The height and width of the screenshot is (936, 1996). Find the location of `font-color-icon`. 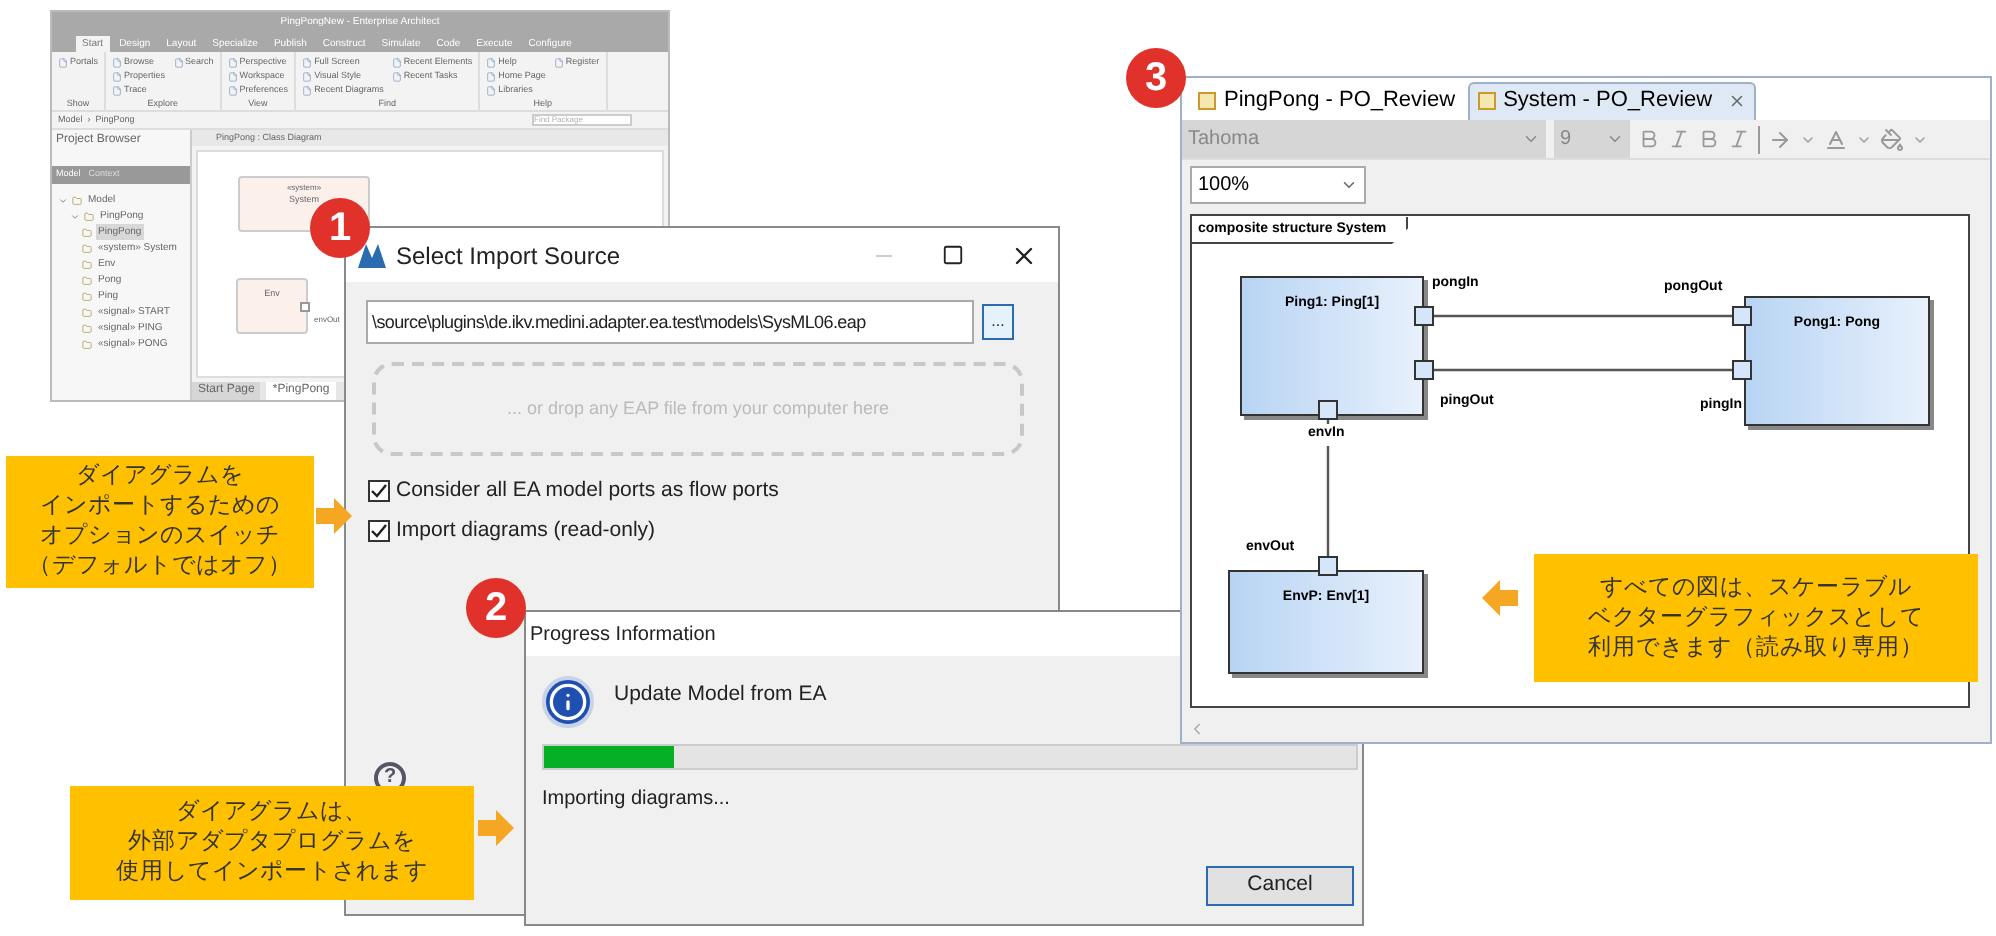

font-color-icon is located at coordinates (1836, 139).